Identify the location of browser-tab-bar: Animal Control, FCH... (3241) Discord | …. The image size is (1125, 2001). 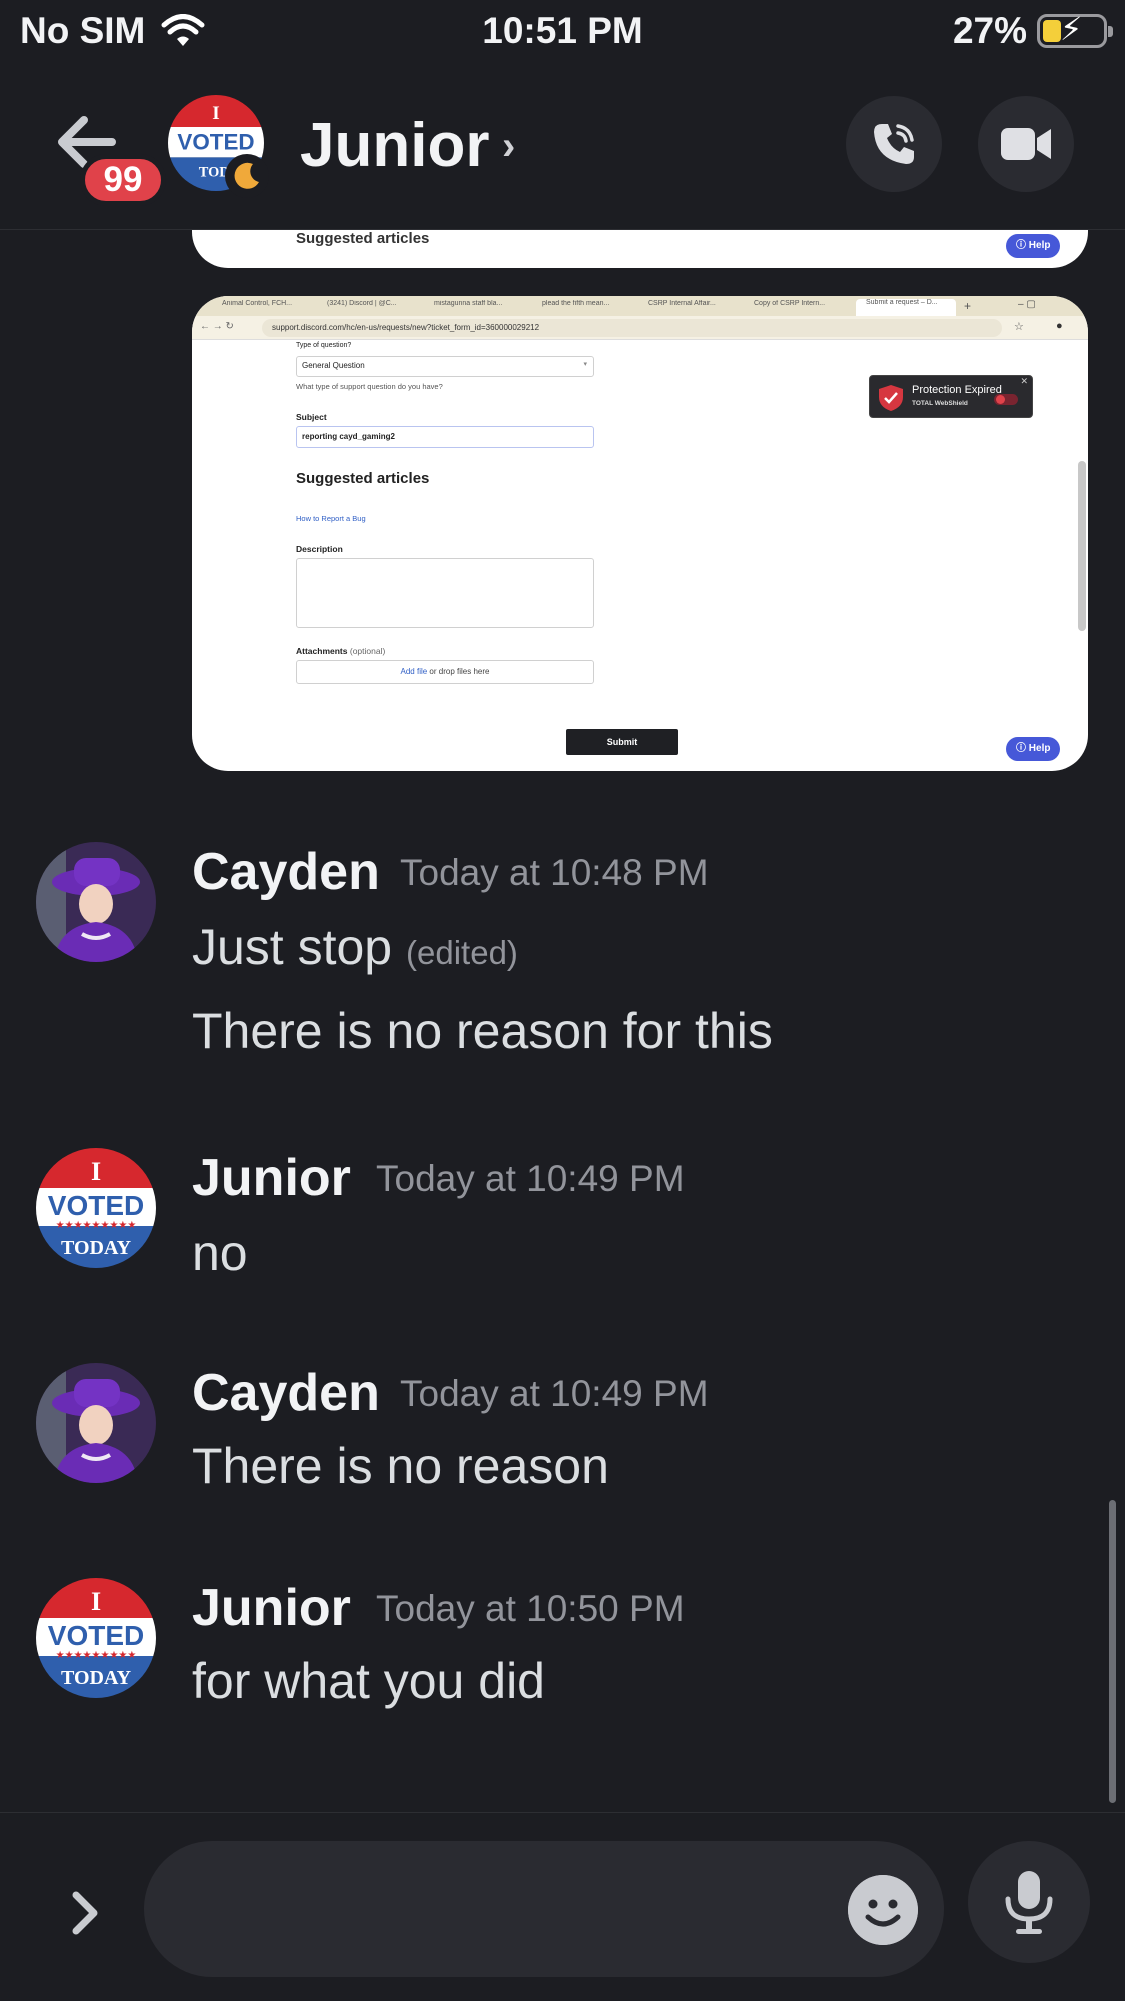
(640, 306).